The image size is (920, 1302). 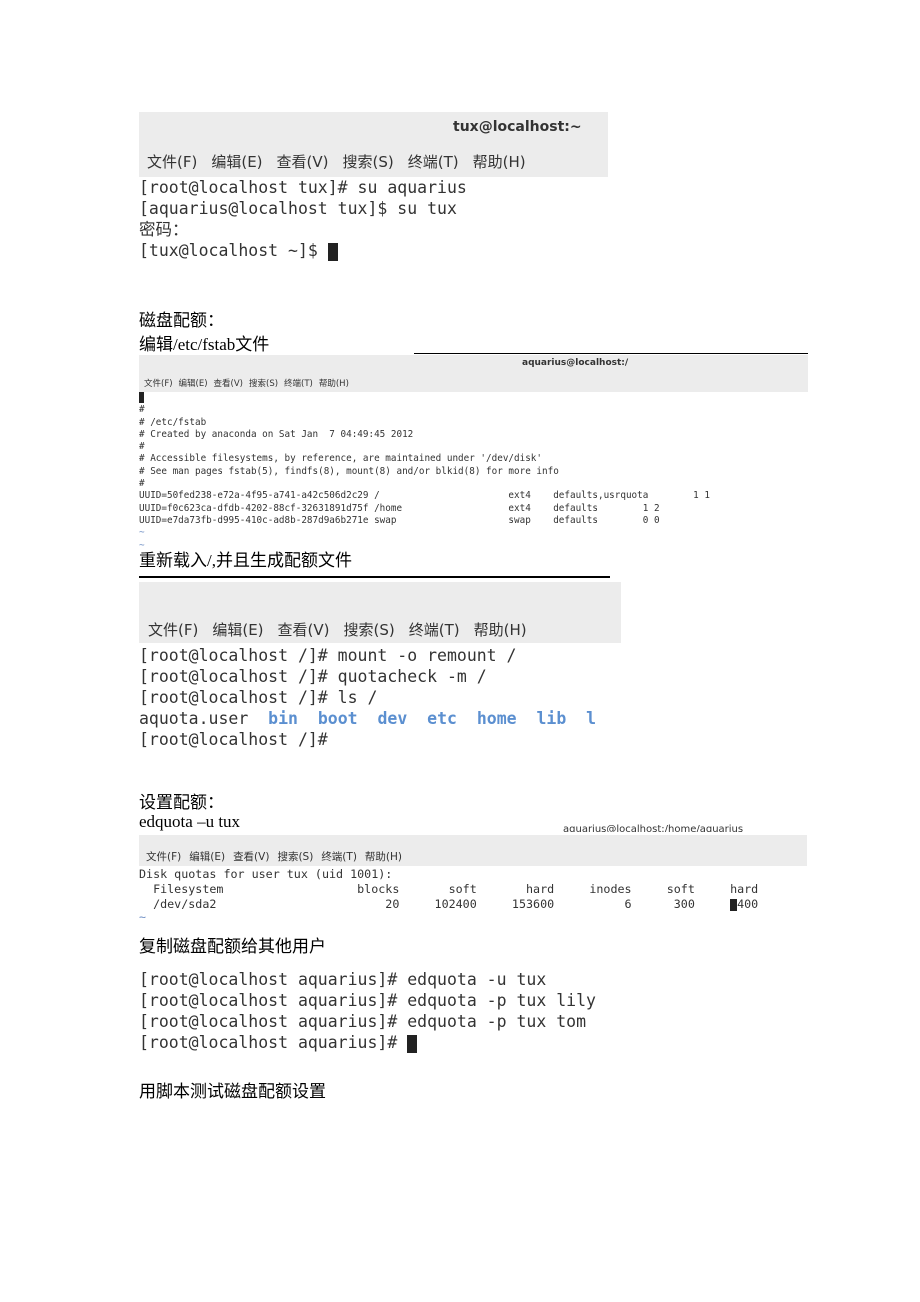 What do you see at coordinates (233, 739) in the screenshot?
I see `terminal-line: [root@localhost /]#` at bounding box center [233, 739].